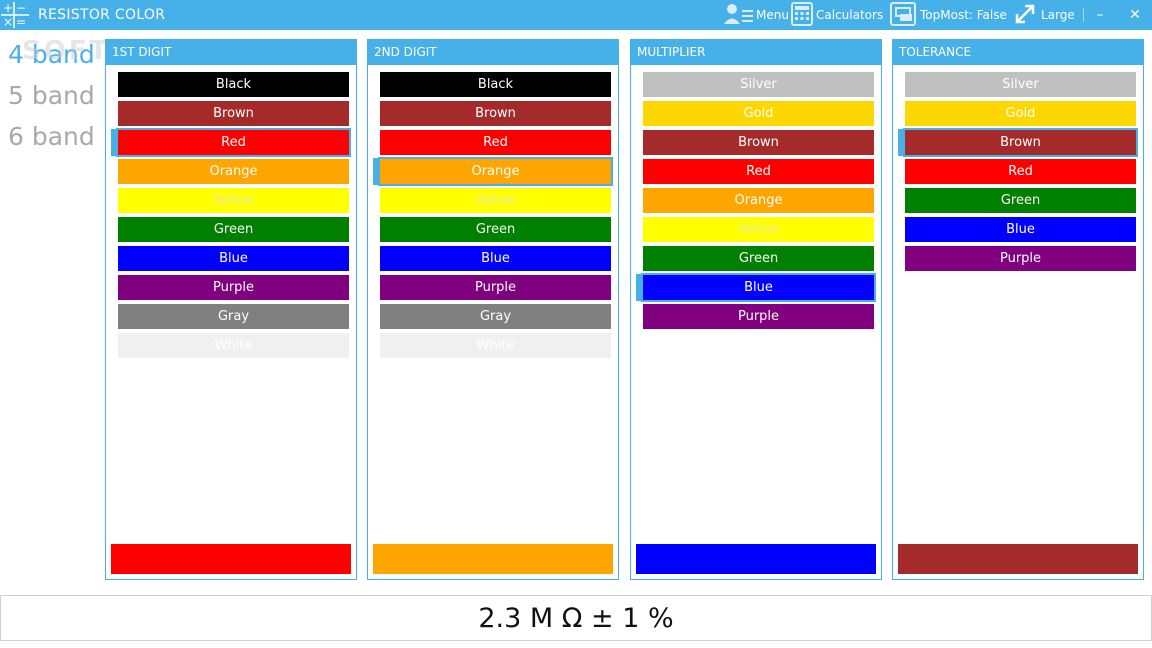 The width and height of the screenshot is (1152, 648). Describe the element at coordinates (1025, 15) in the screenshot. I see `resize-icon` at that location.